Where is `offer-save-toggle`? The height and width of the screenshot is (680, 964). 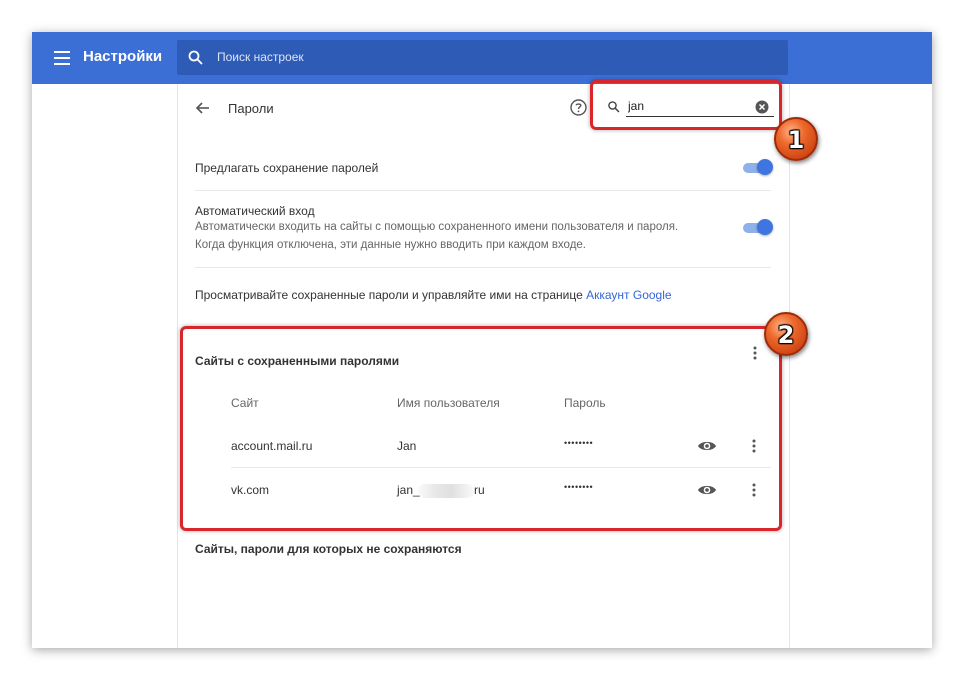
offer-save-toggle is located at coordinates (758, 167).